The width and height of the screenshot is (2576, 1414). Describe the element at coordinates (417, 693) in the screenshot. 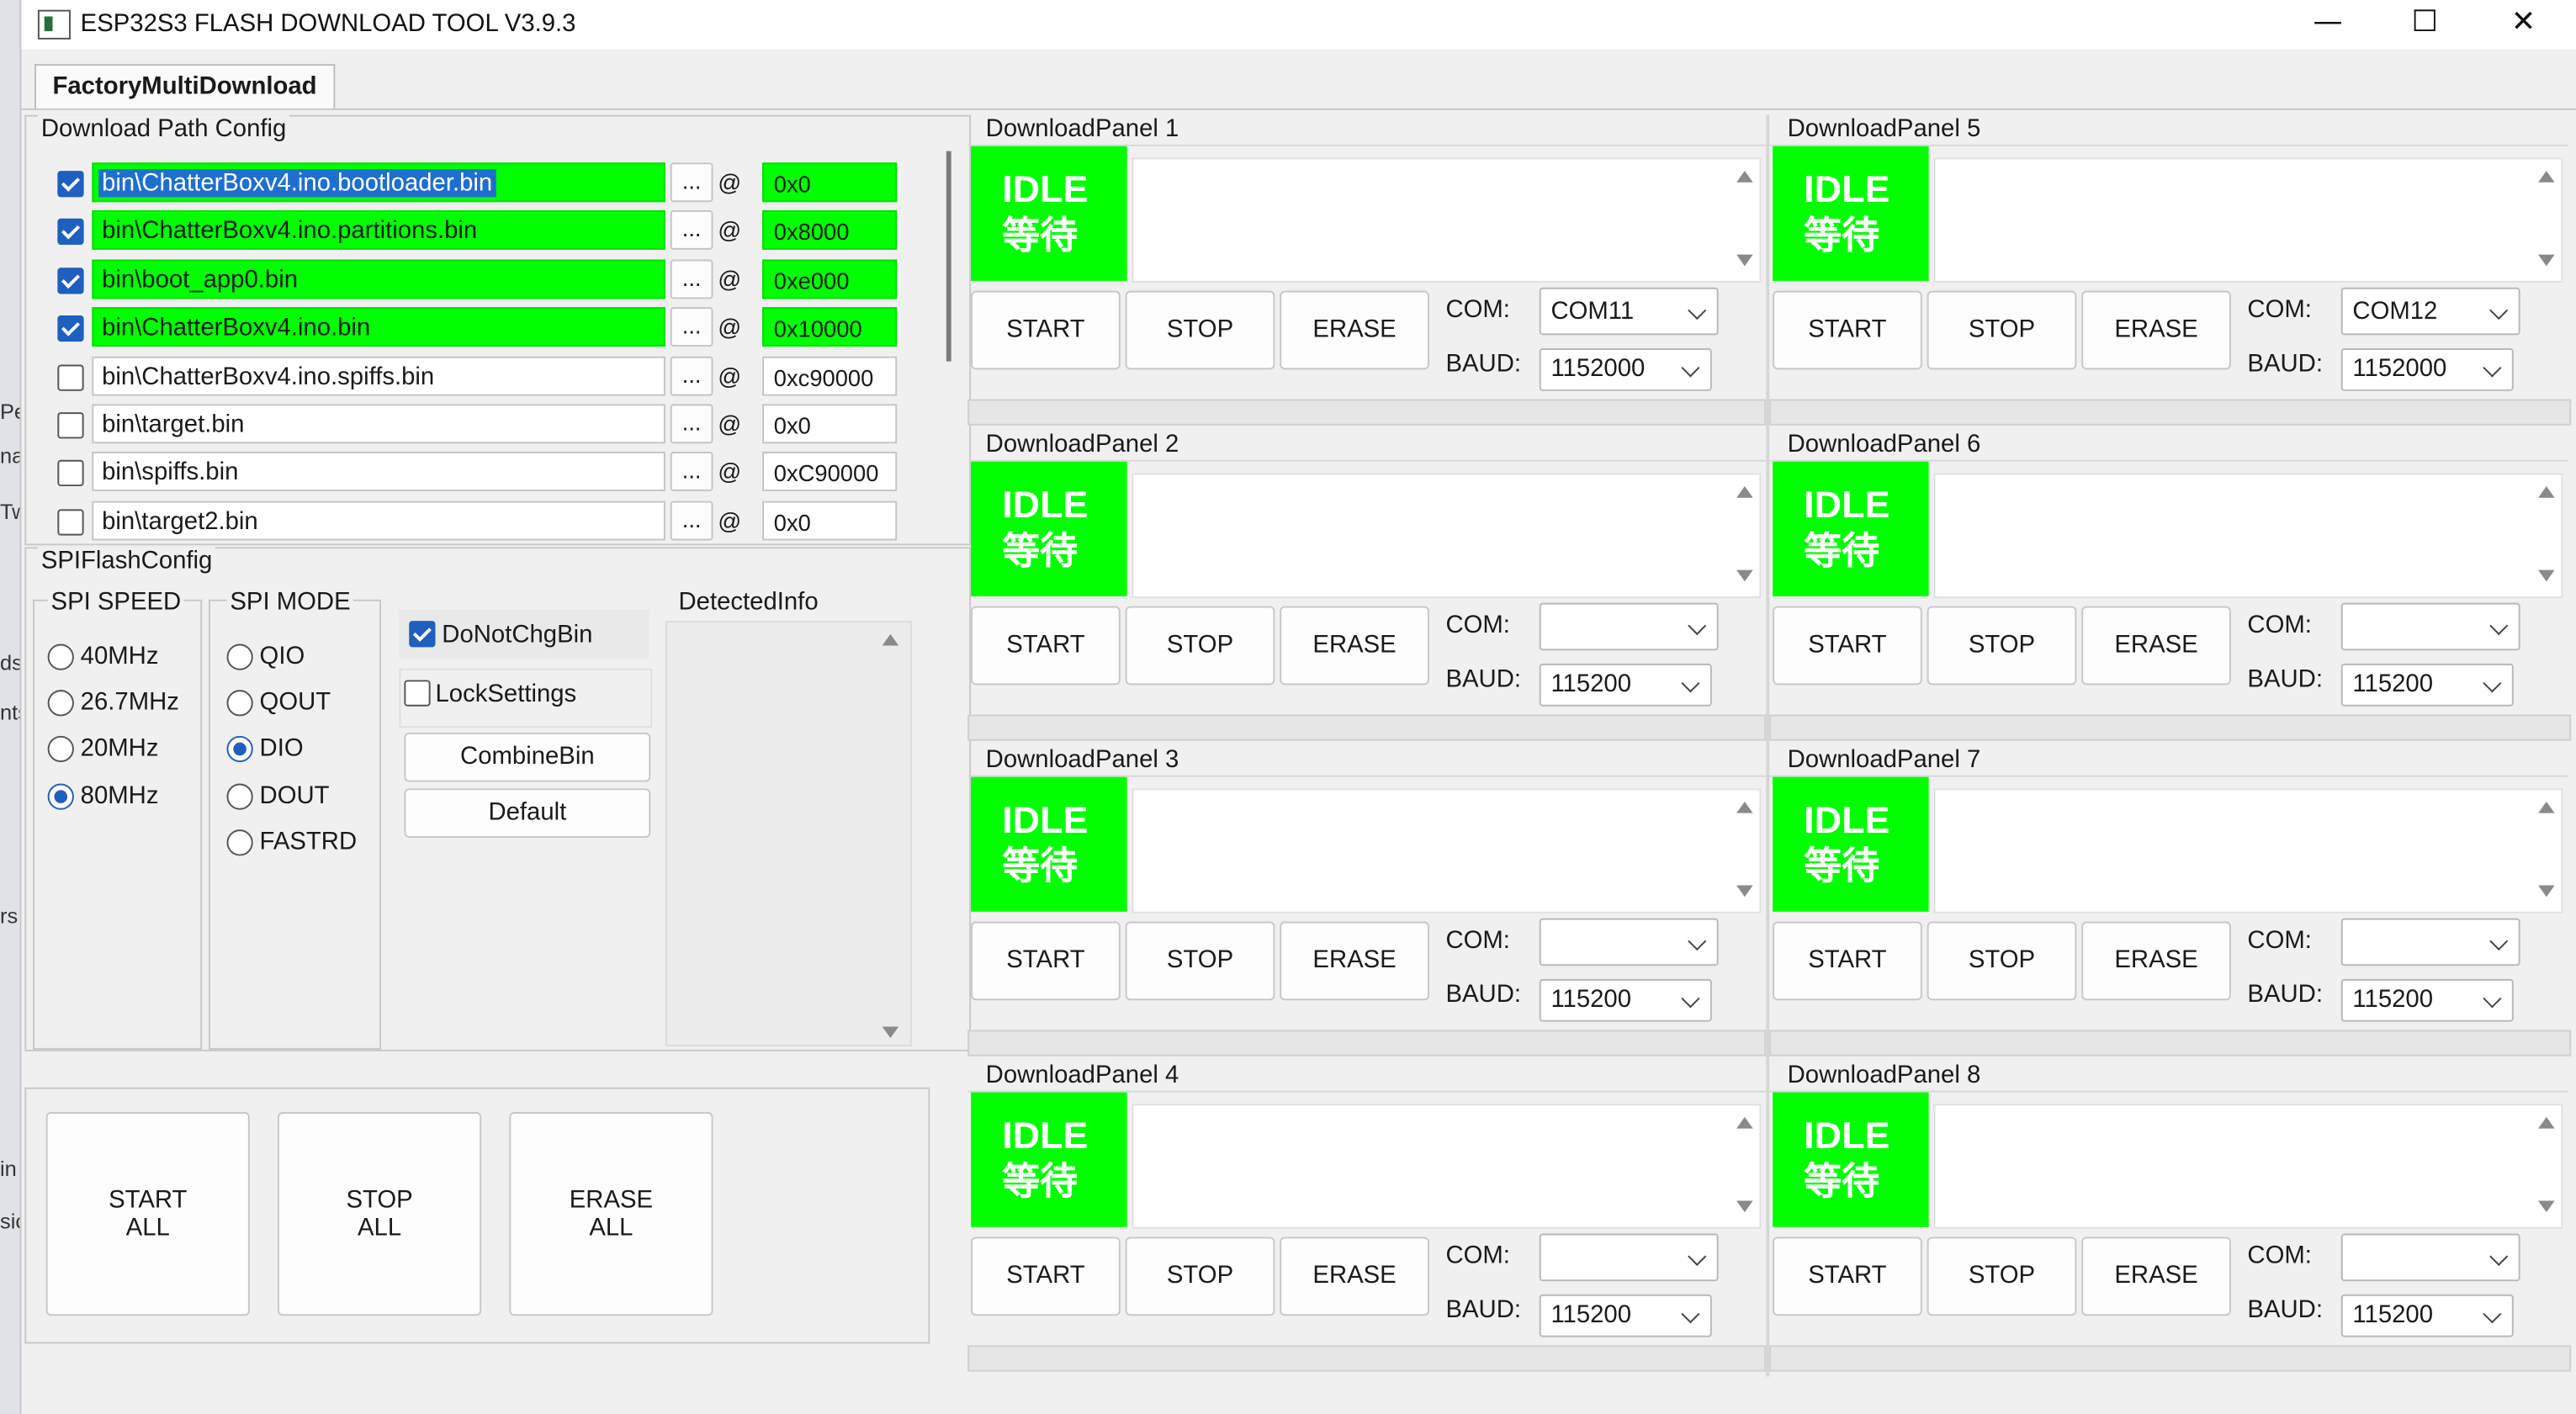

I see `lock-settings-checkbox` at that location.